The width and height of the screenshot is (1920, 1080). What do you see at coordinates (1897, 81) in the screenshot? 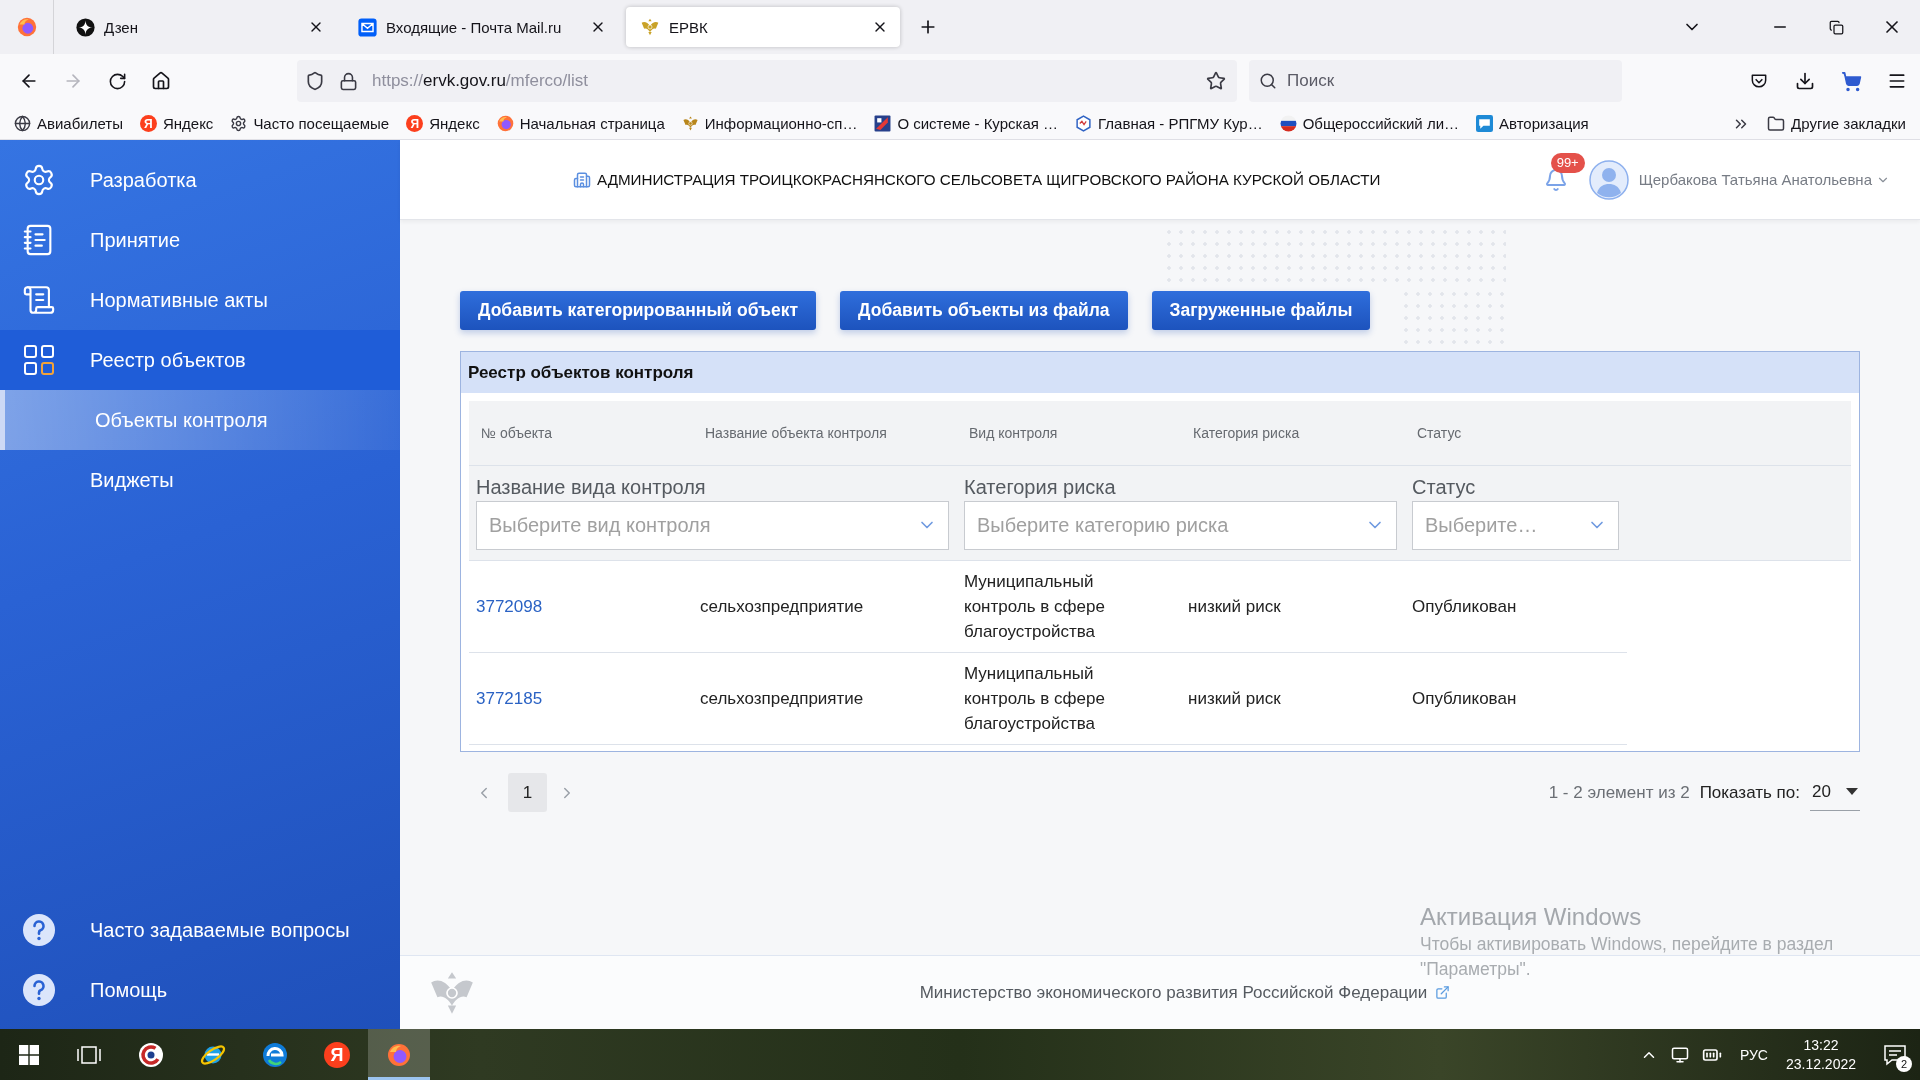
I see `menu-icon` at bounding box center [1897, 81].